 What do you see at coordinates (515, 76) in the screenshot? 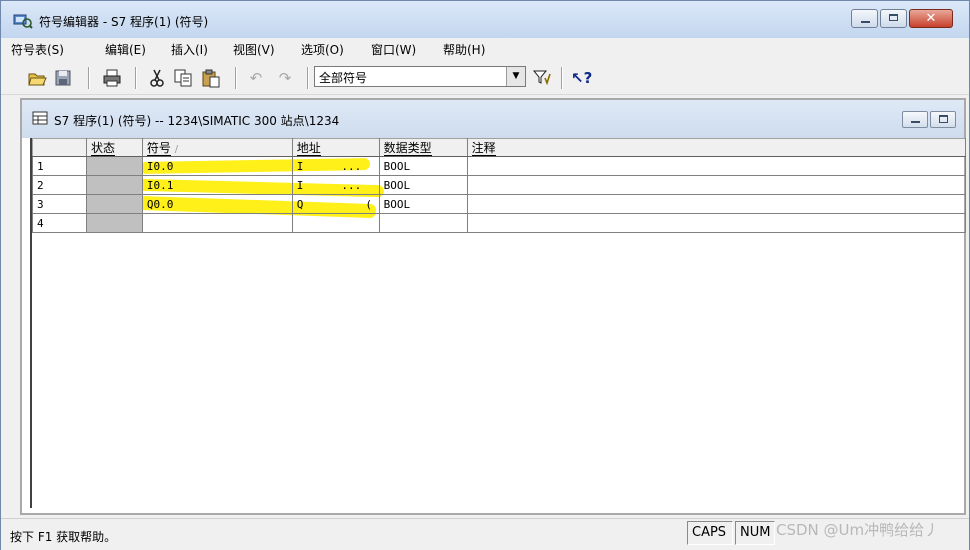
I see `chevron-down-icon: ▼` at bounding box center [515, 76].